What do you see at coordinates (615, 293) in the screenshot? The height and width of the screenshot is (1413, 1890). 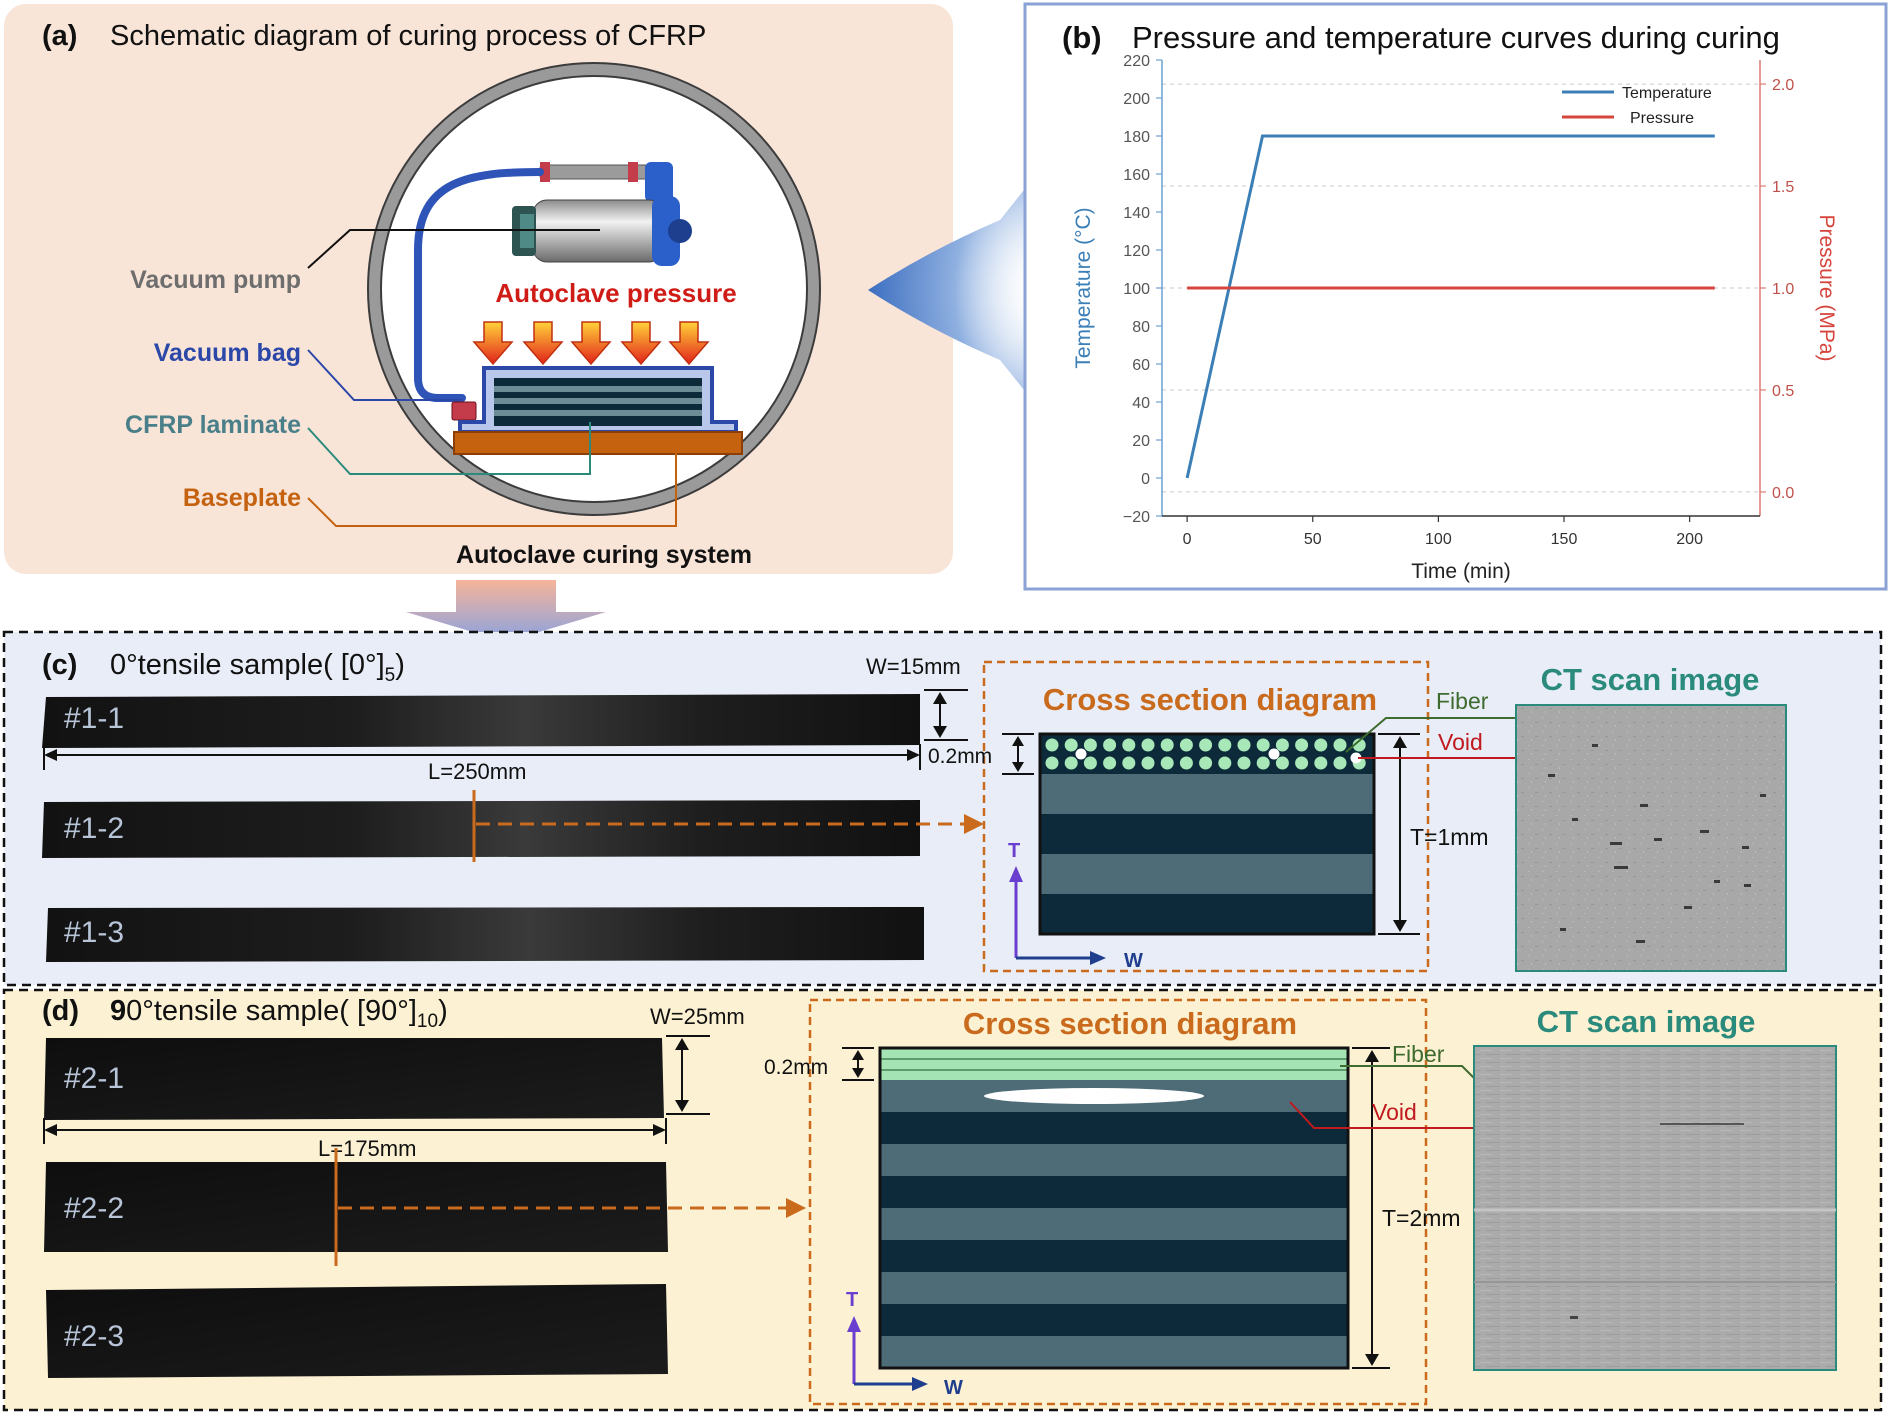 I see `autoclave-pressure-label: Autoclave pressure` at bounding box center [615, 293].